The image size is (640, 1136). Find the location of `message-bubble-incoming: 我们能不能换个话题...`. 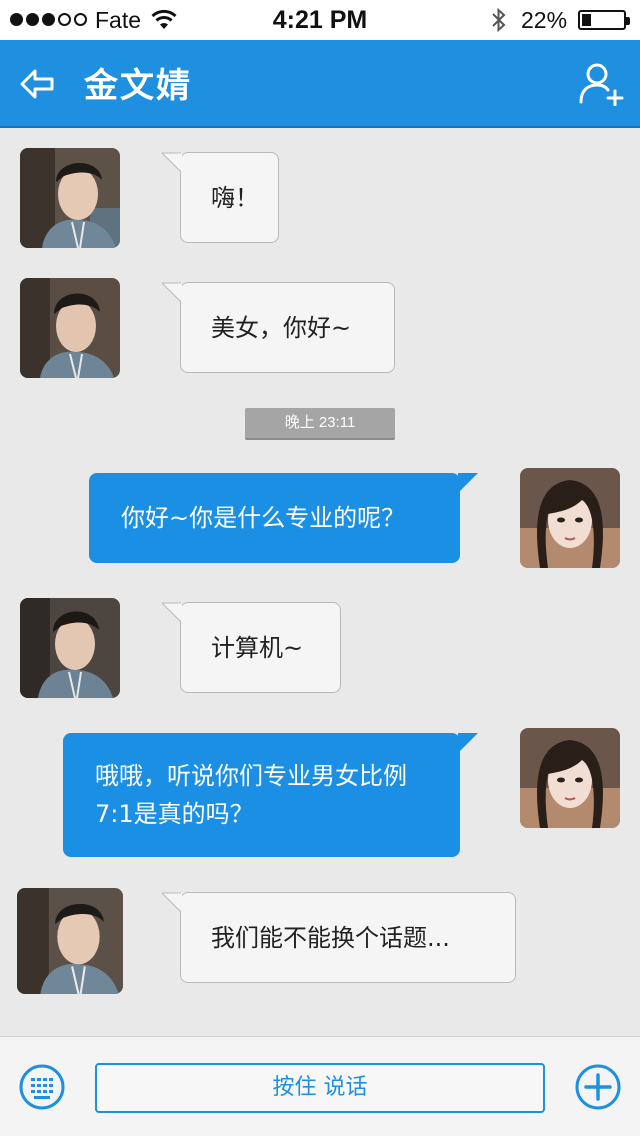

message-bubble-incoming: 我们能不能换个话题... is located at coordinates (339, 937).